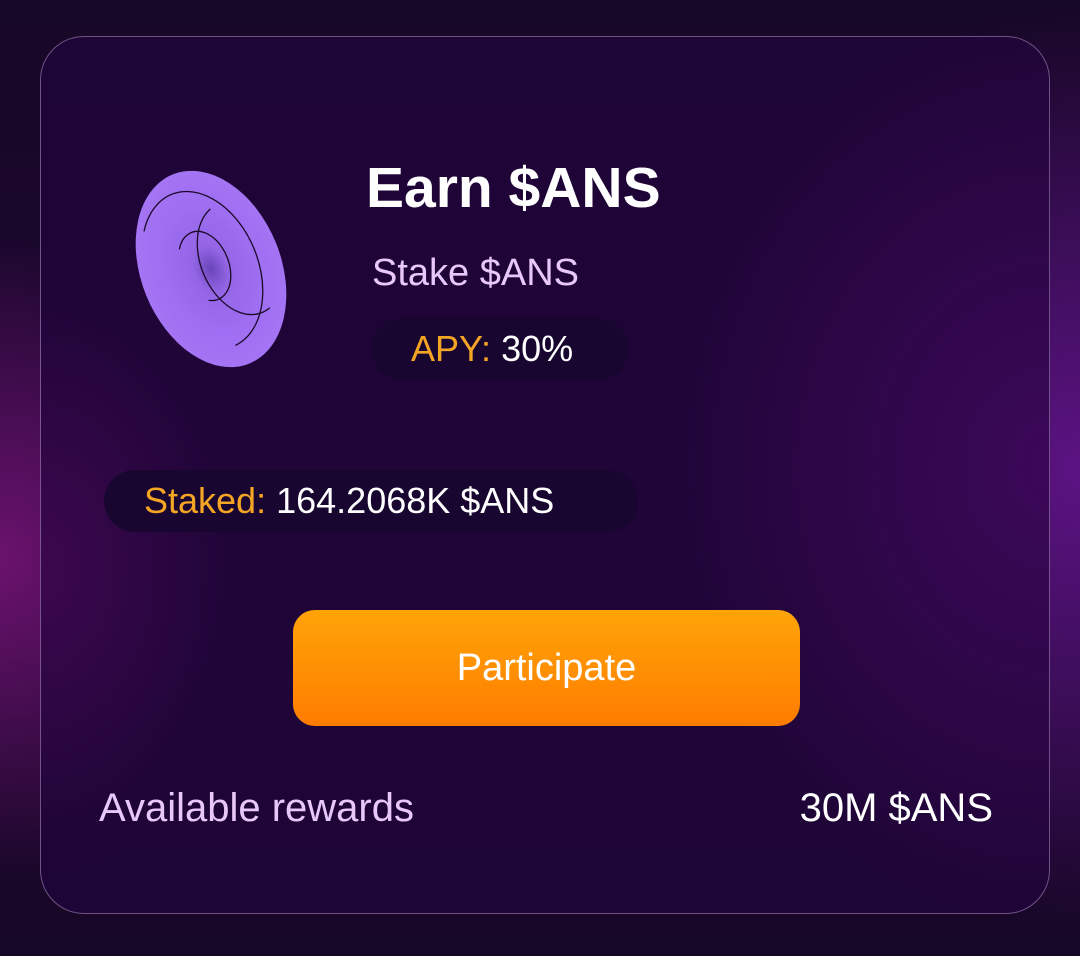  I want to click on card-title: Earn $ANS, so click(513, 188).